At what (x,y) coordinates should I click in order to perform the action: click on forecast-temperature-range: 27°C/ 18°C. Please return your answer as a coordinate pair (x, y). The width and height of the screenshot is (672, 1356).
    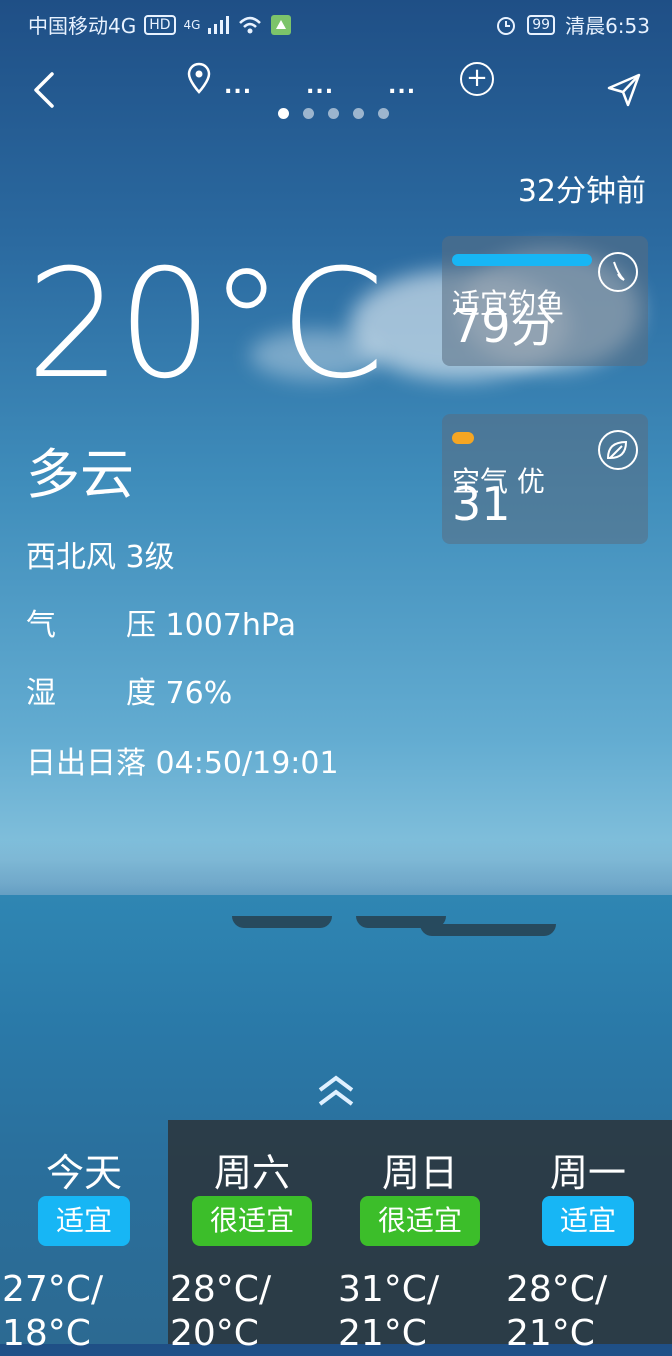
    Looking at the image, I should click on (53, 1311).